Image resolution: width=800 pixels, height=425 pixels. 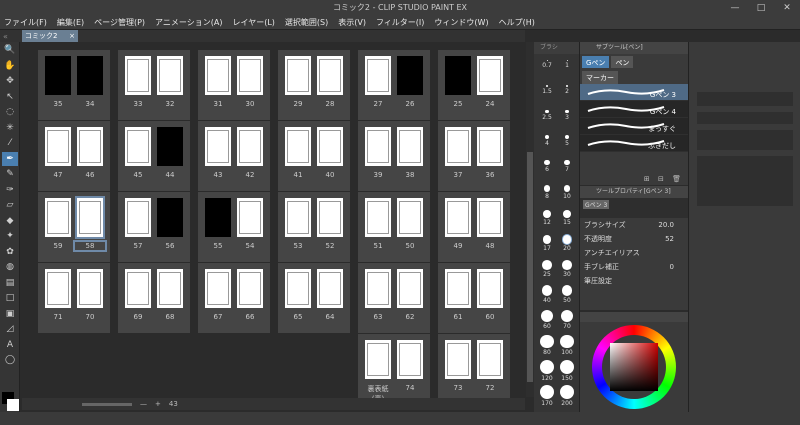 What do you see at coordinates (634, 143) in the screenshot?
I see `subtool-item: ふきだし` at bounding box center [634, 143].